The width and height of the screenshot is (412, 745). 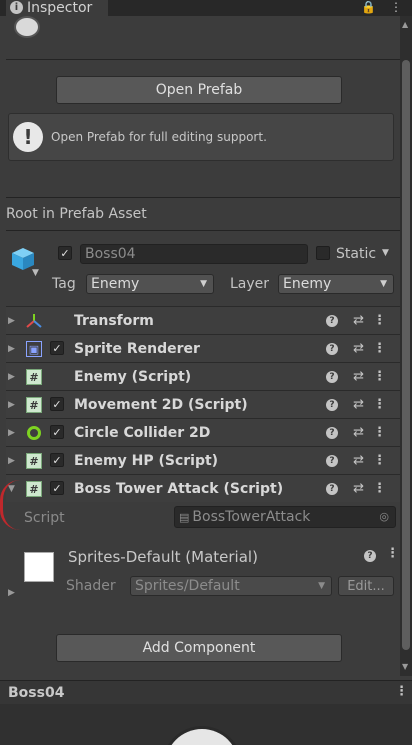 I want to click on component-sprite-renderer: ▶ ▣ ✓ Sprite Renderer ? ⇄ ⋮, so click(x=203, y=348).